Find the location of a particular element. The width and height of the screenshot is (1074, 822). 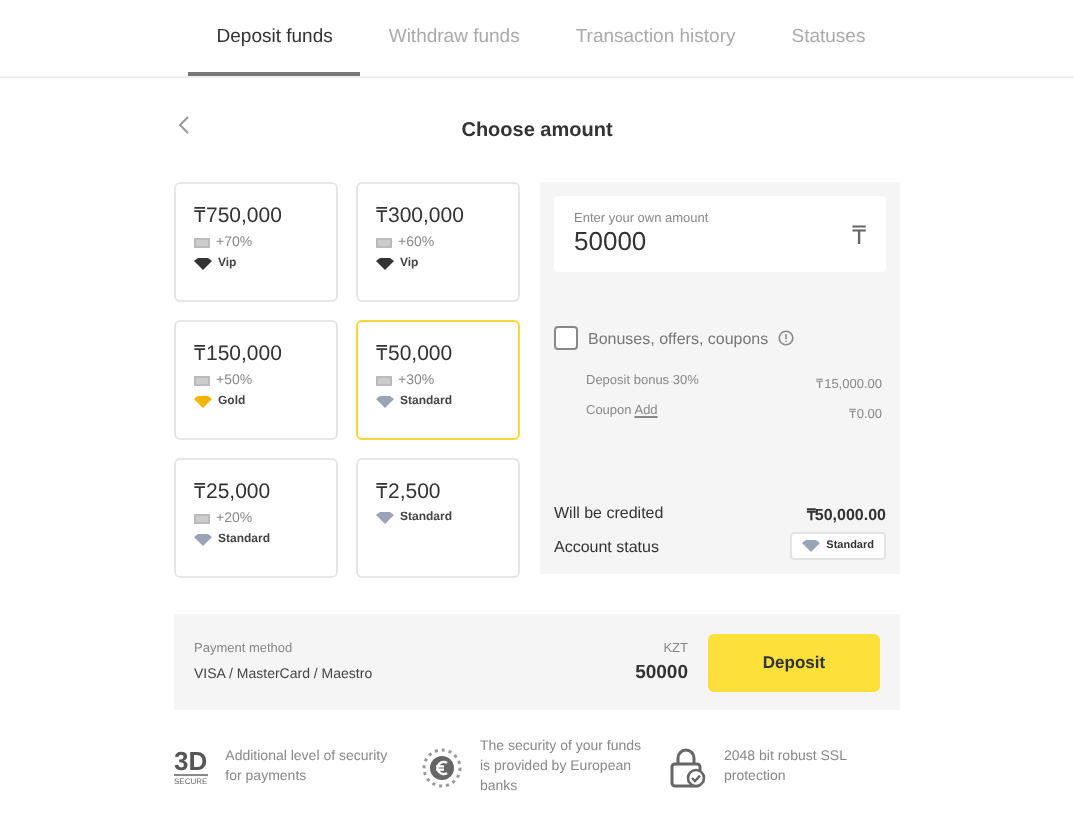

amount-value: ₸2,500 is located at coordinates (409, 491).